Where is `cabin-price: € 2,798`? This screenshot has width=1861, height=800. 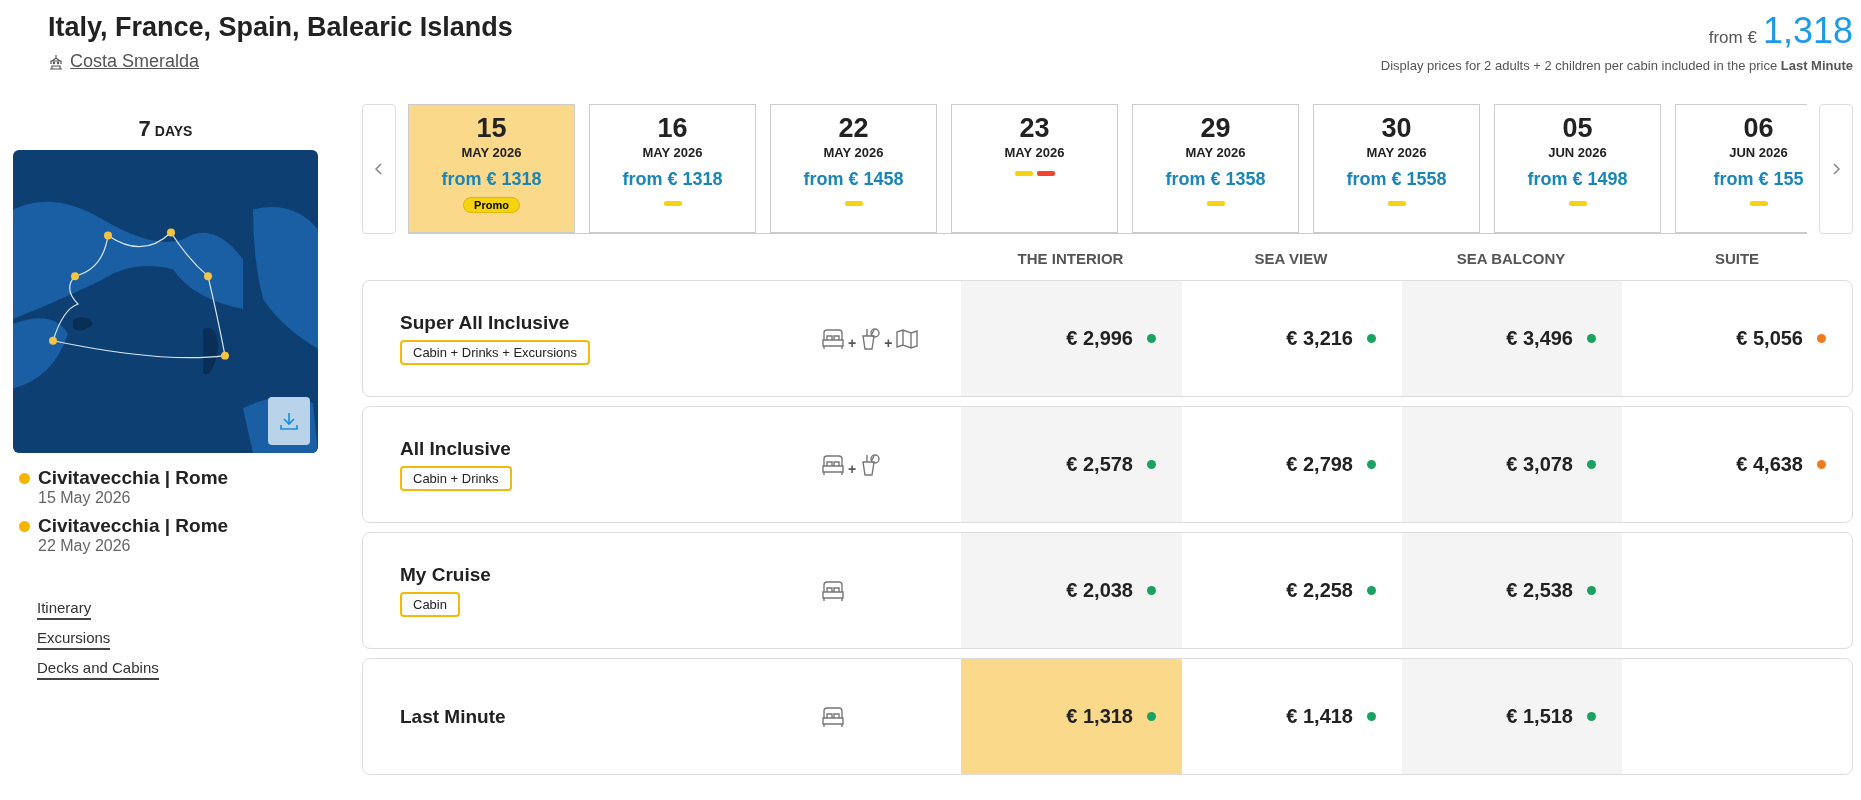 cabin-price: € 2,798 is located at coordinates (1319, 464).